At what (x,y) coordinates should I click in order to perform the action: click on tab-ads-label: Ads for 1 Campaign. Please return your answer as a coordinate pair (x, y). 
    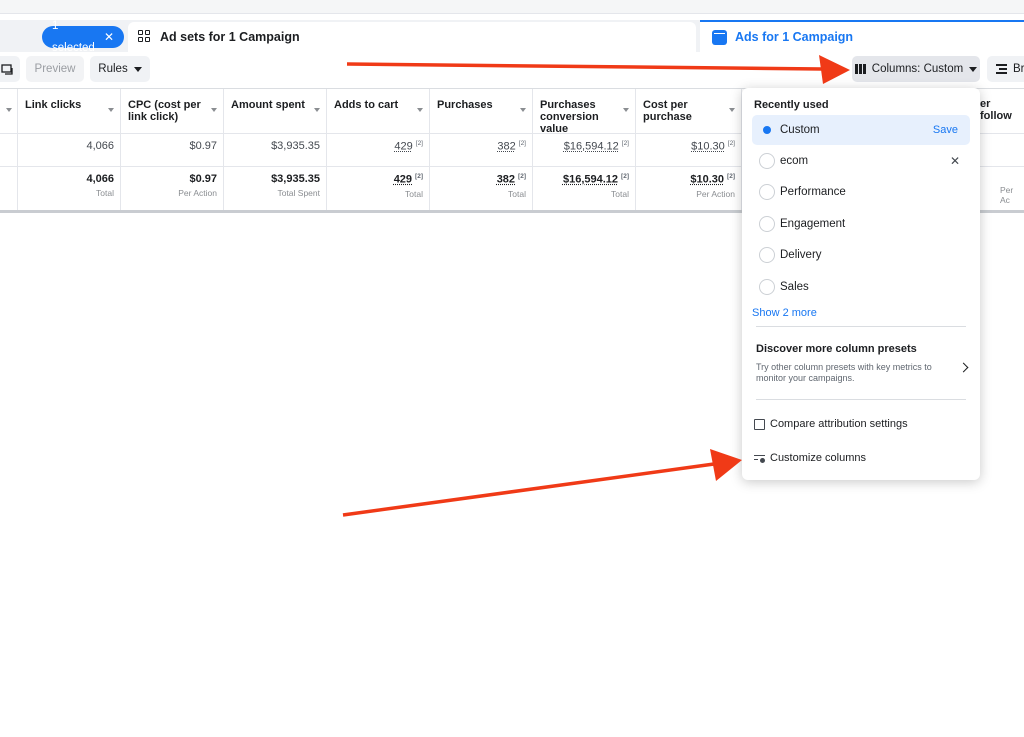
    Looking at the image, I should click on (794, 37).